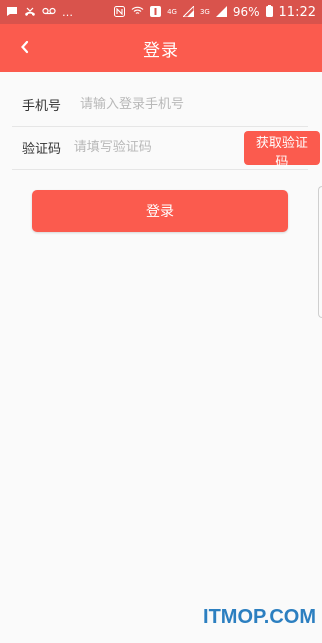 This screenshot has height=643, width=322. I want to click on chevron-left-icon, so click(25, 48).